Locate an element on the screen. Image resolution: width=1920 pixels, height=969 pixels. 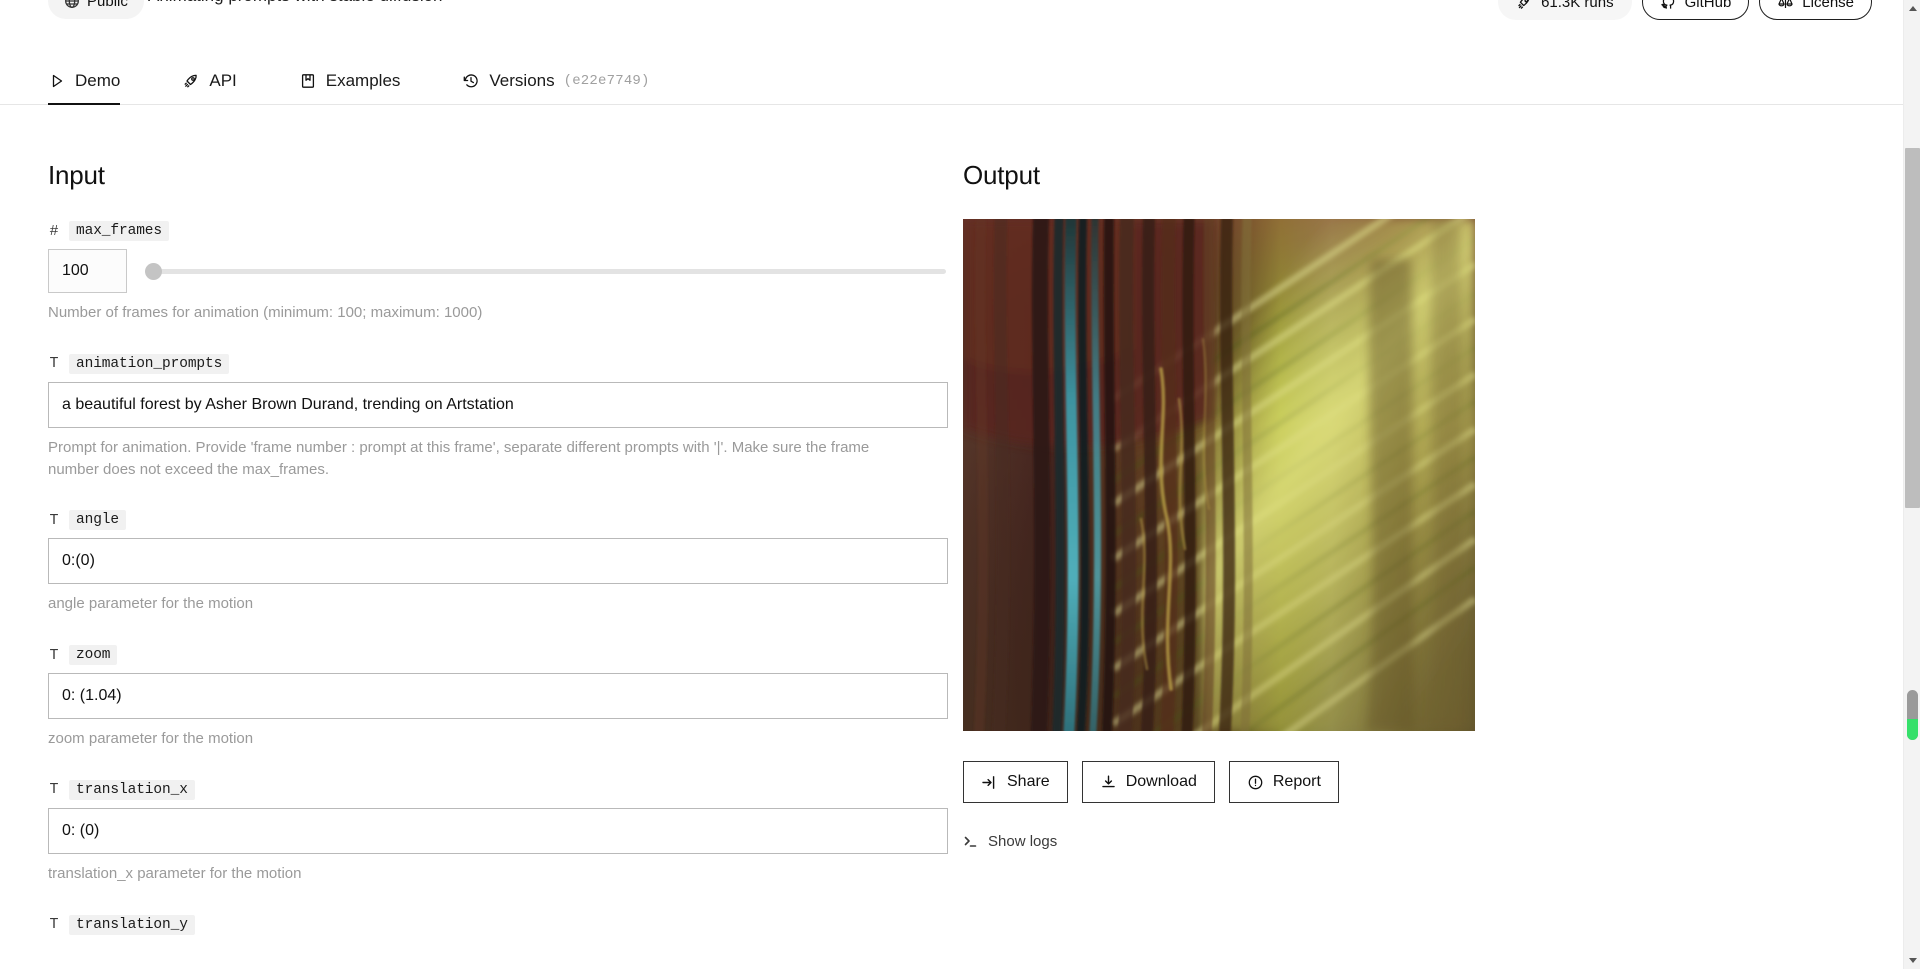
report-button: Report is located at coordinates (1283, 782).